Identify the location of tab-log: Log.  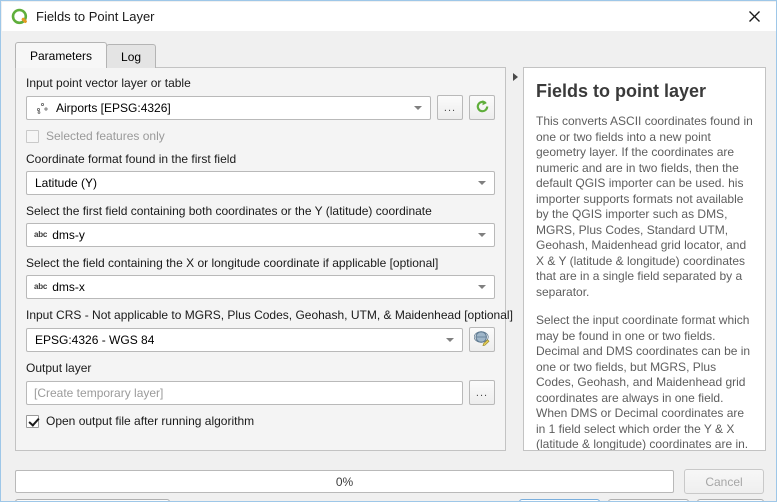
(131, 56).